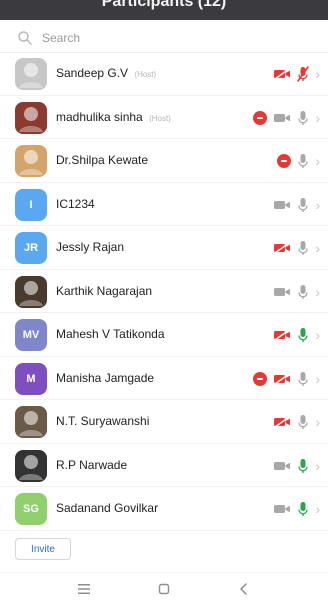 The width and height of the screenshot is (328, 605). What do you see at coordinates (92, 73) in the screenshot?
I see `participant-name-text: Sandeep G.V` at bounding box center [92, 73].